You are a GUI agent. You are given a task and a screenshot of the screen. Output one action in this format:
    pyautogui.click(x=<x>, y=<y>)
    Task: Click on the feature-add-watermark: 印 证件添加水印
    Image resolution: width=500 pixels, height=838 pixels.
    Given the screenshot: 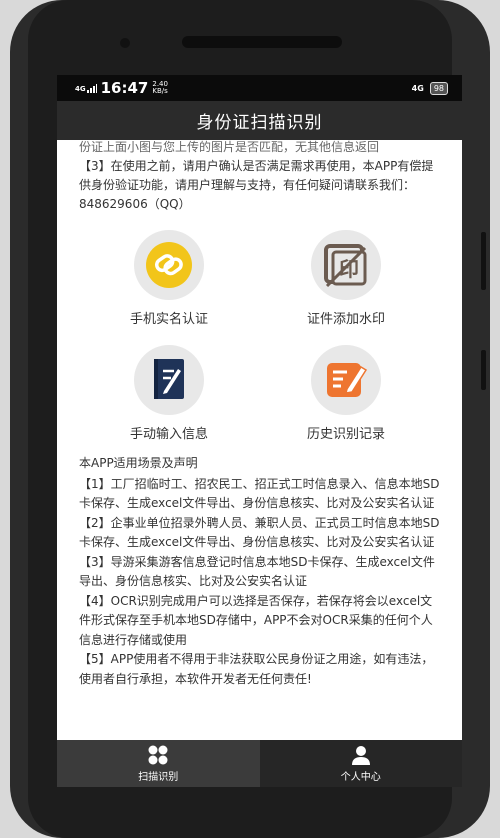 What is the action you would take?
    pyautogui.click(x=346, y=278)
    